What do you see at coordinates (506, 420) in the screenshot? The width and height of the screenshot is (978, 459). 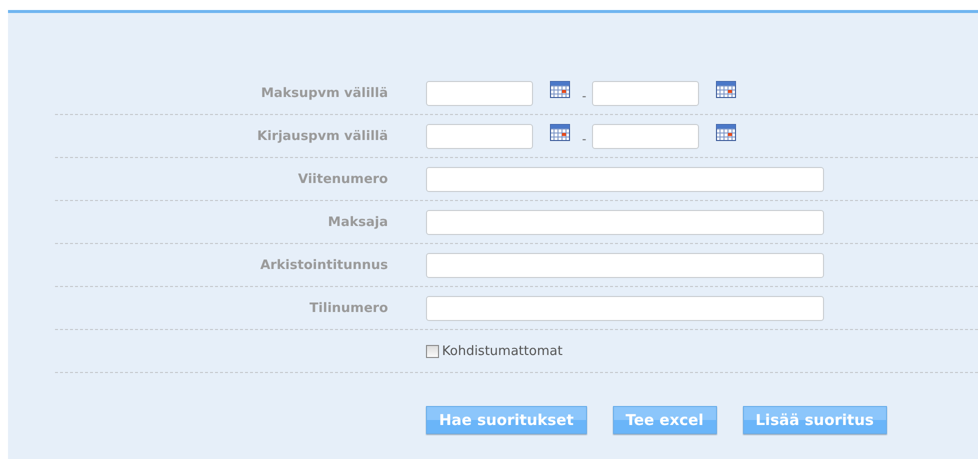 I see `action-button: Hae suoritukset` at bounding box center [506, 420].